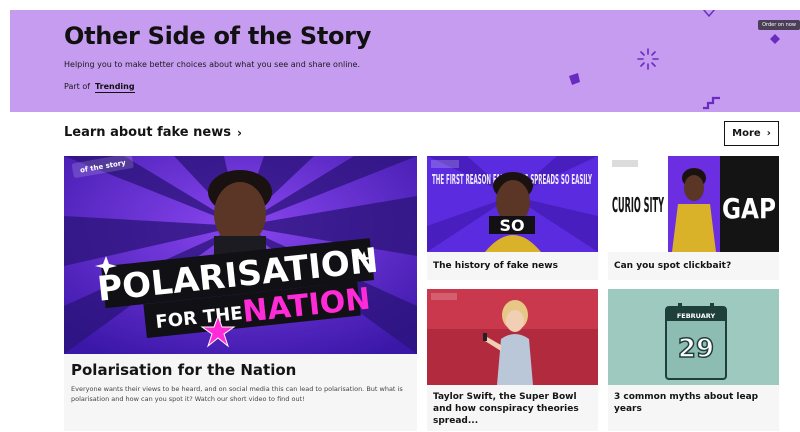 The image size is (800, 432). I want to click on calendar-icon: FEBRUARY 29, so click(693, 337).